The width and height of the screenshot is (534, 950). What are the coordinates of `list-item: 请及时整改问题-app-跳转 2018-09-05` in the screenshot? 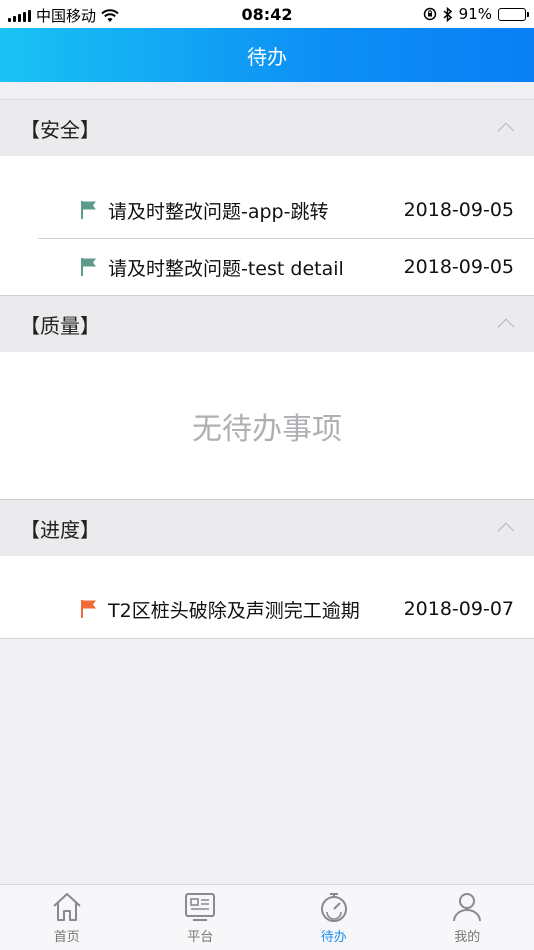 It's located at (267, 210).